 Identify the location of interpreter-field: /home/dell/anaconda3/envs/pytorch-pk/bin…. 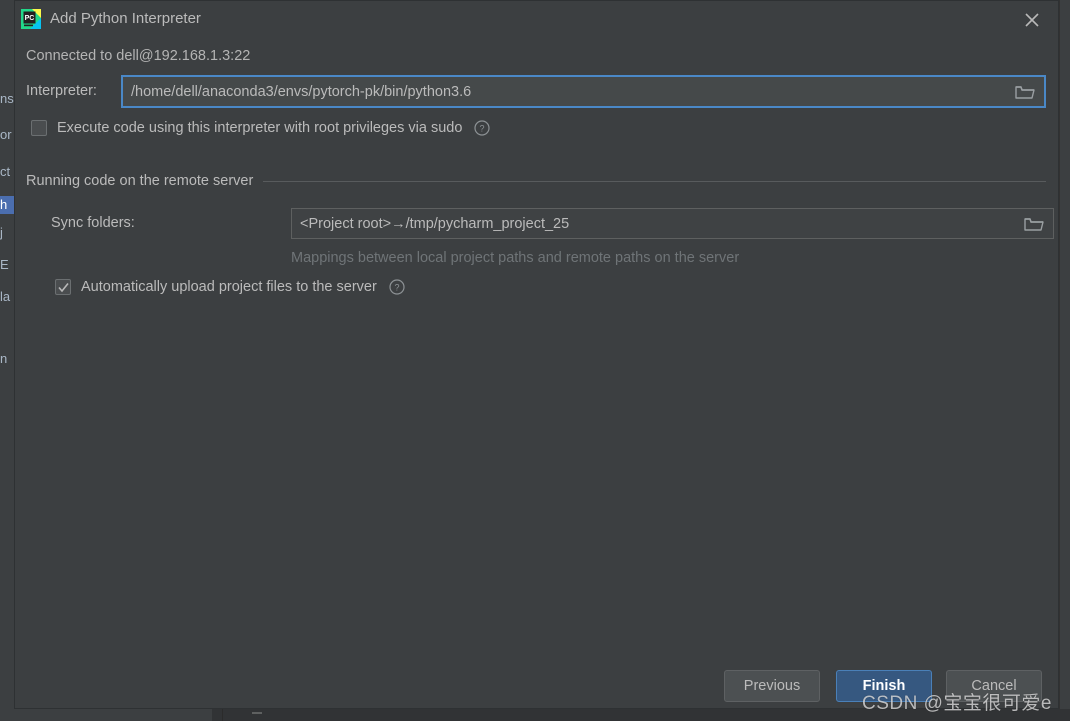
(583, 91).